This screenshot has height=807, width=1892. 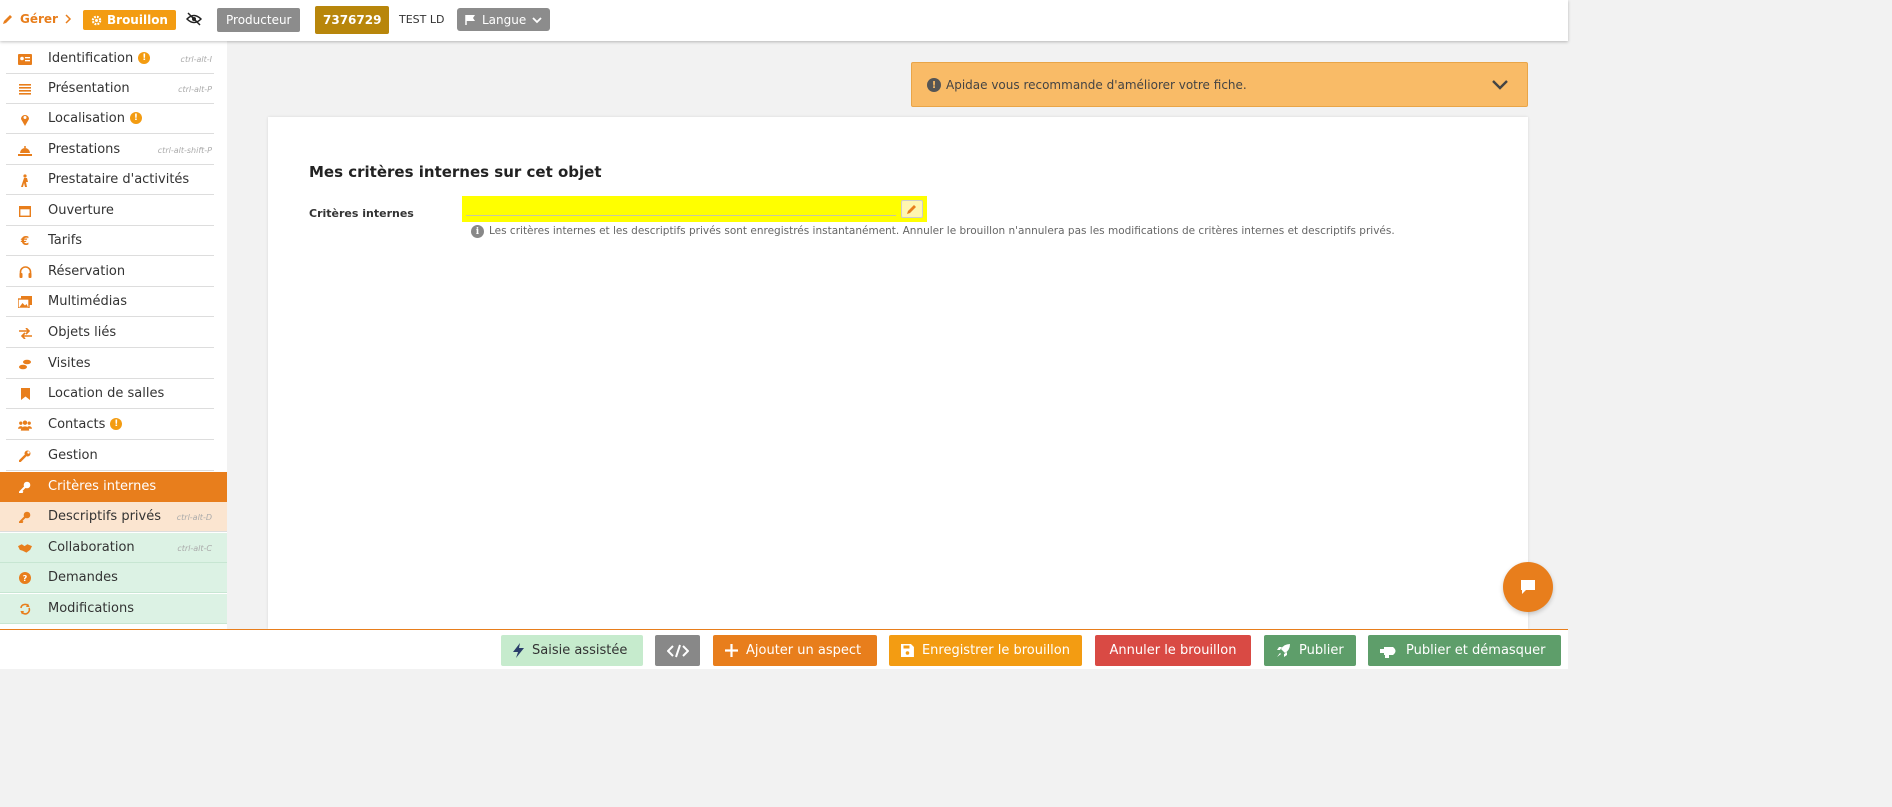 What do you see at coordinates (25, 333) in the screenshot?
I see `exchange-icon` at bounding box center [25, 333].